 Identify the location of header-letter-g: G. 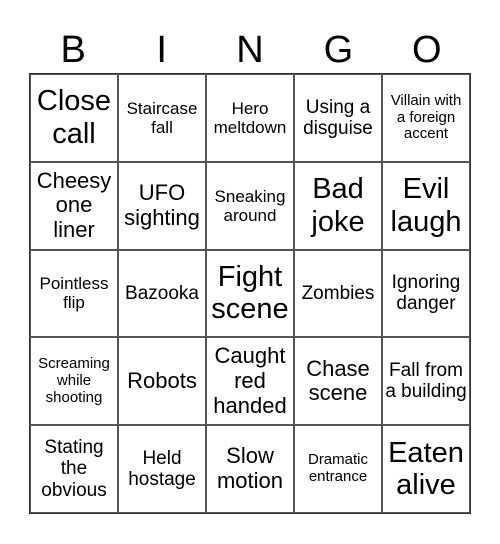
(338, 50).